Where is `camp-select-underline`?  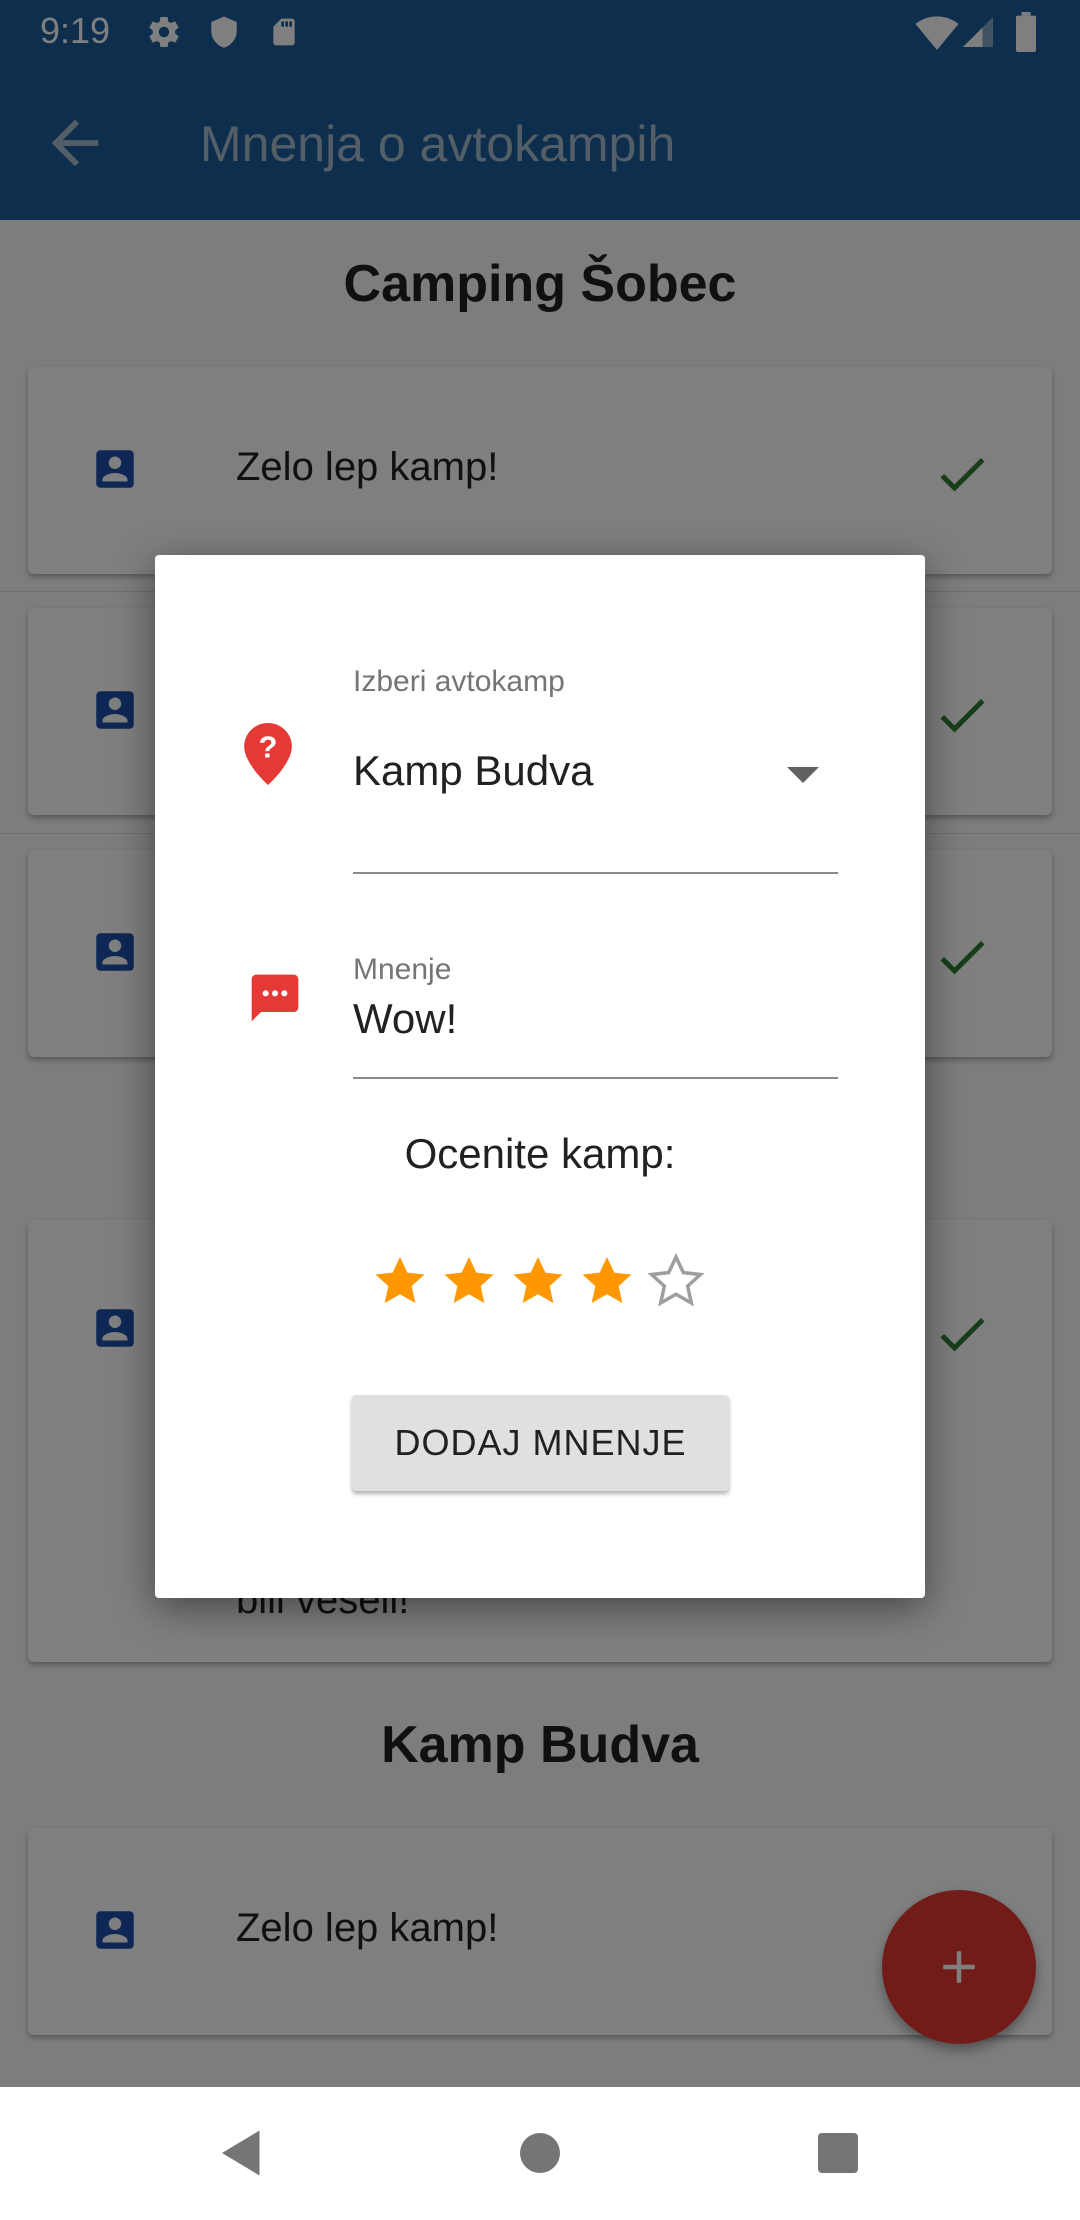
camp-select-underline is located at coordinates (595, 873).